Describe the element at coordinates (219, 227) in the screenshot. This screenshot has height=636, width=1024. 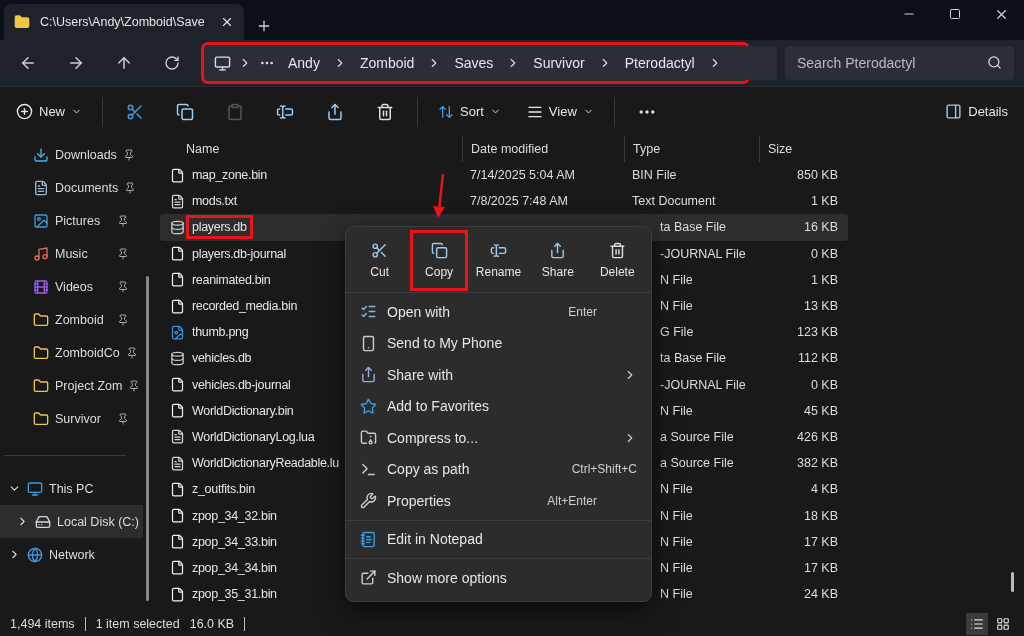
I see `file-name: players.db` at that location.